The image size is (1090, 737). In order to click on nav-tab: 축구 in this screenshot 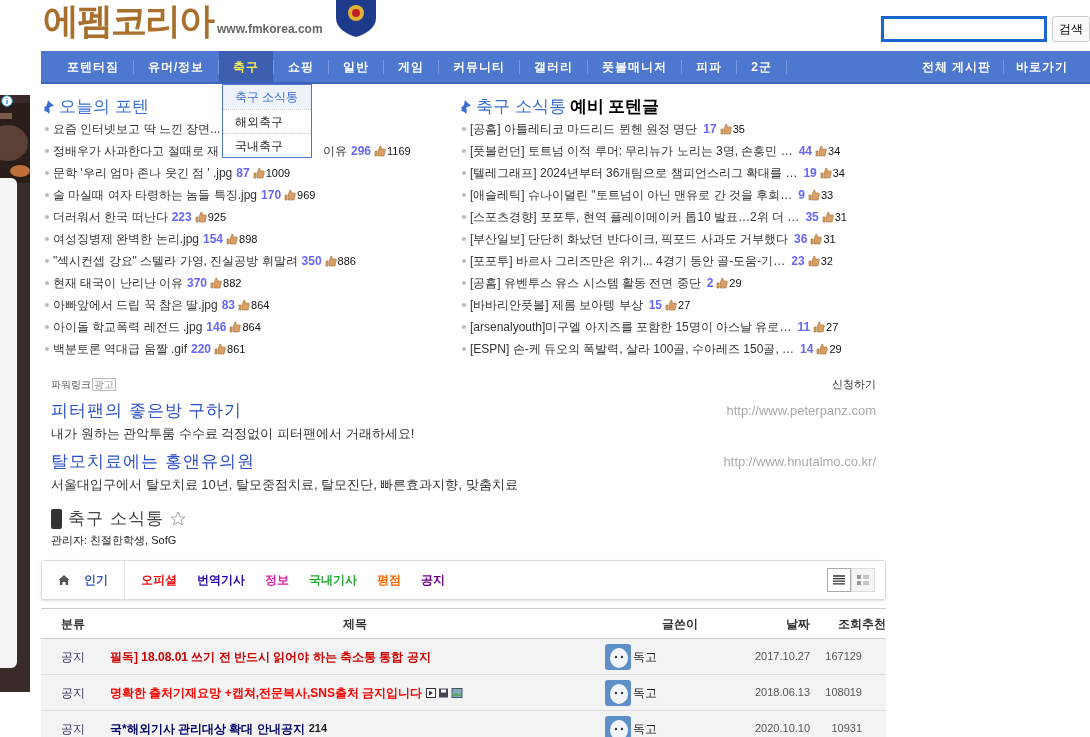, I will do `click(246, 66)`.